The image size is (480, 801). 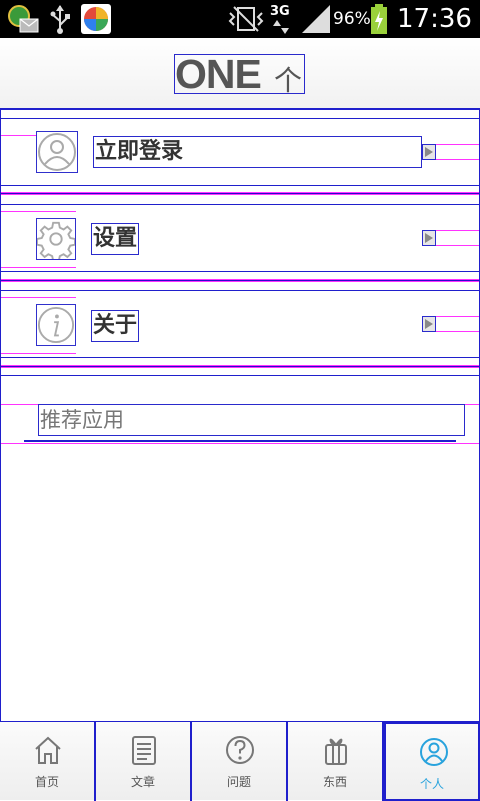 I want to click on tab-article: 文章, so click(x=144, y=761).